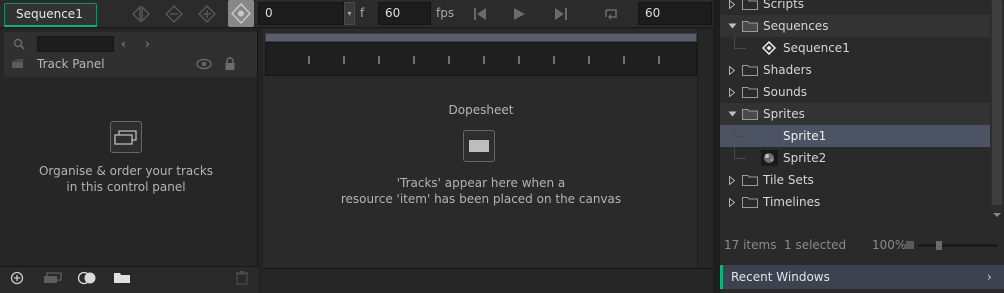 The width and height of the screenshot is (1004, 293). I want to click on fps-label: fps, so click(445, 13).